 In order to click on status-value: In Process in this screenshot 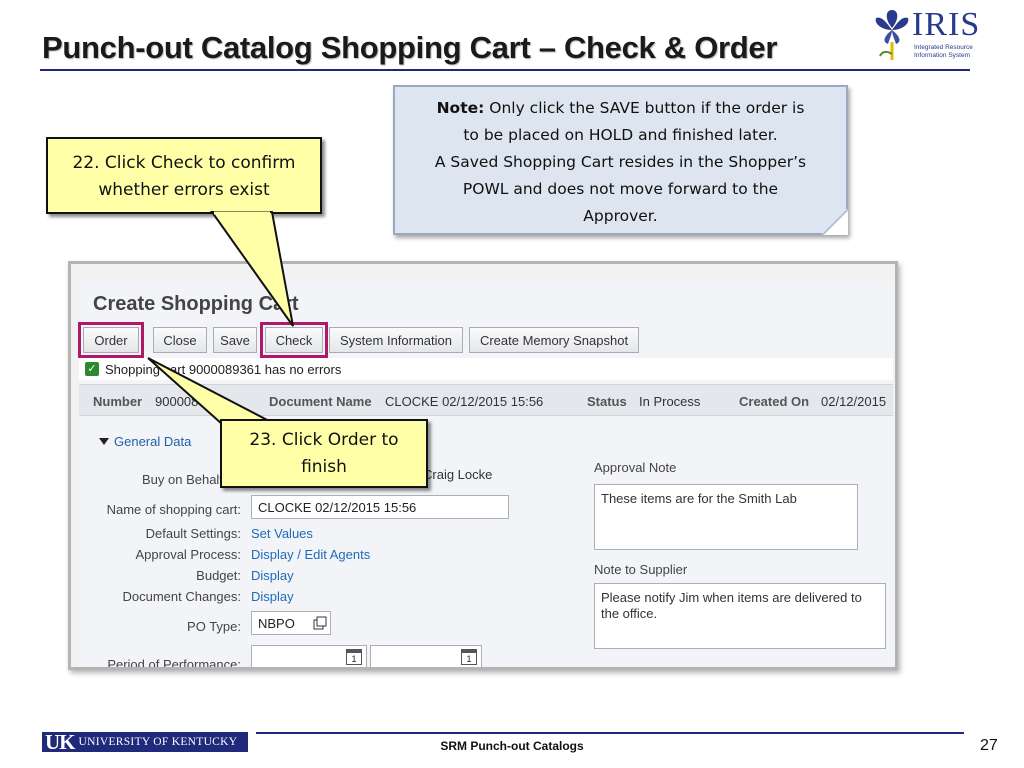, I will do `click(670, 401)`.